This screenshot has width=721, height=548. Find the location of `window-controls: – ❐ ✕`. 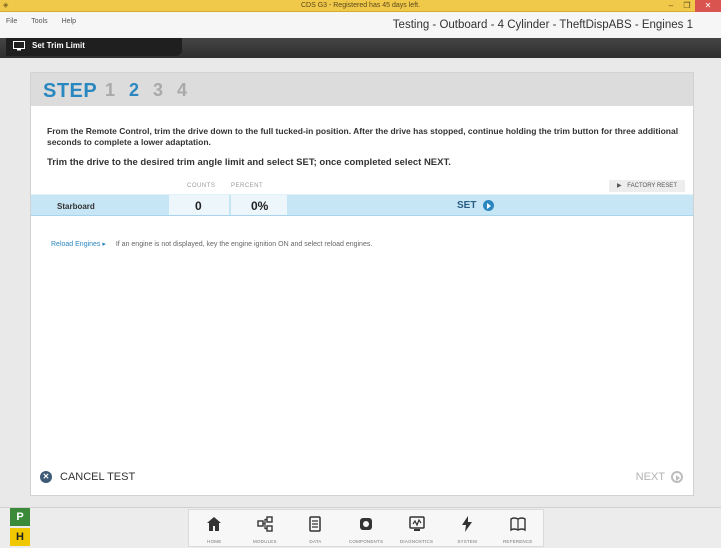

window-controls: – ❐ ✕ is located at coordinates (692, 6).